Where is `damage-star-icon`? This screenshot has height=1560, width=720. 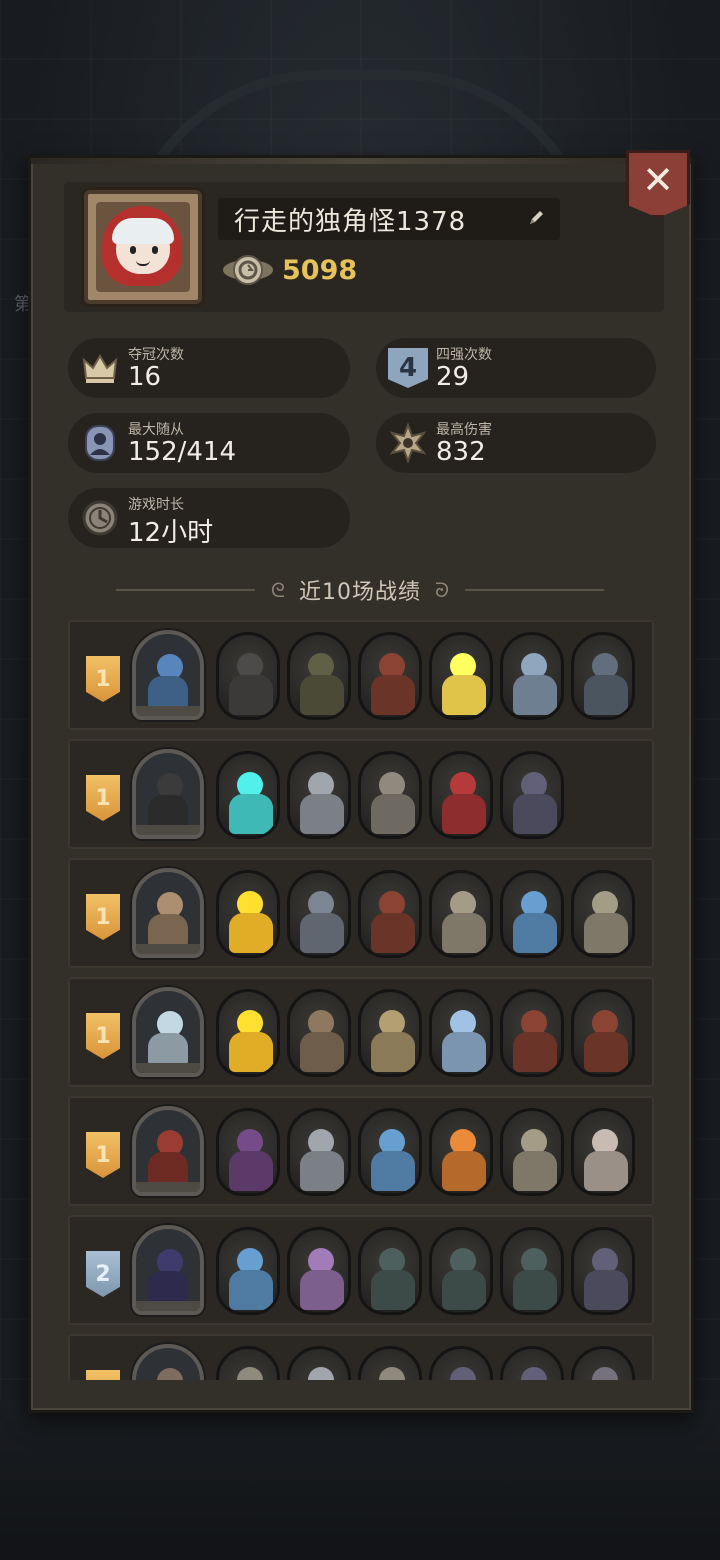
damage-star-icon is located at coordinates (408, 443).